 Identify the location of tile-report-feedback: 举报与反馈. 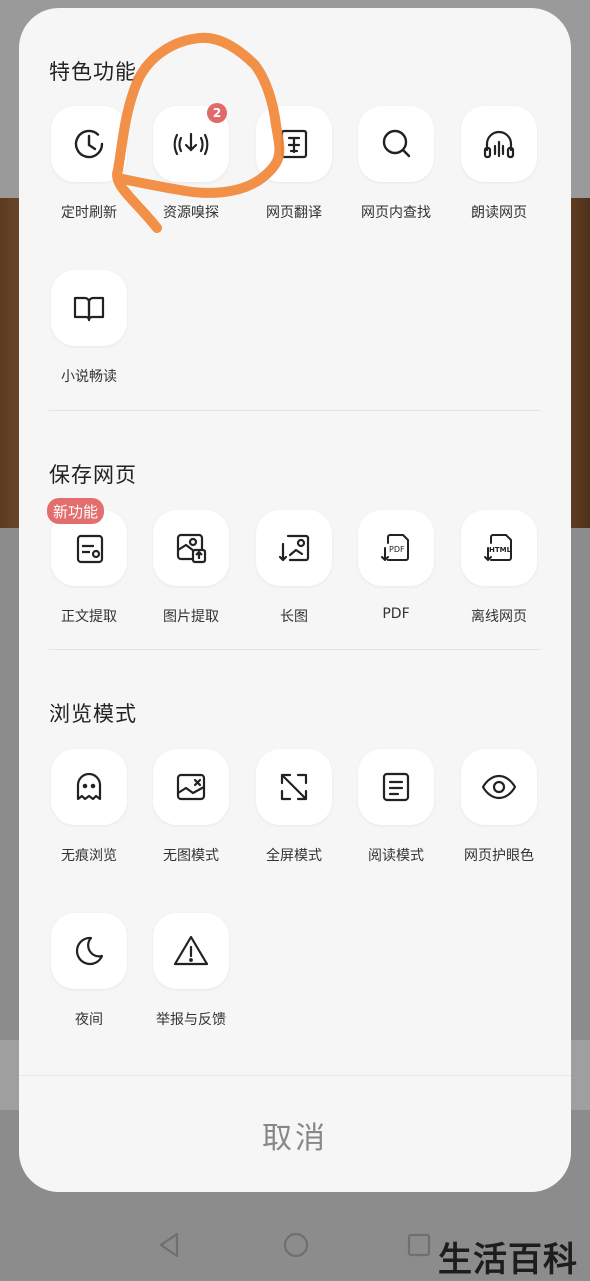
(191, 978).